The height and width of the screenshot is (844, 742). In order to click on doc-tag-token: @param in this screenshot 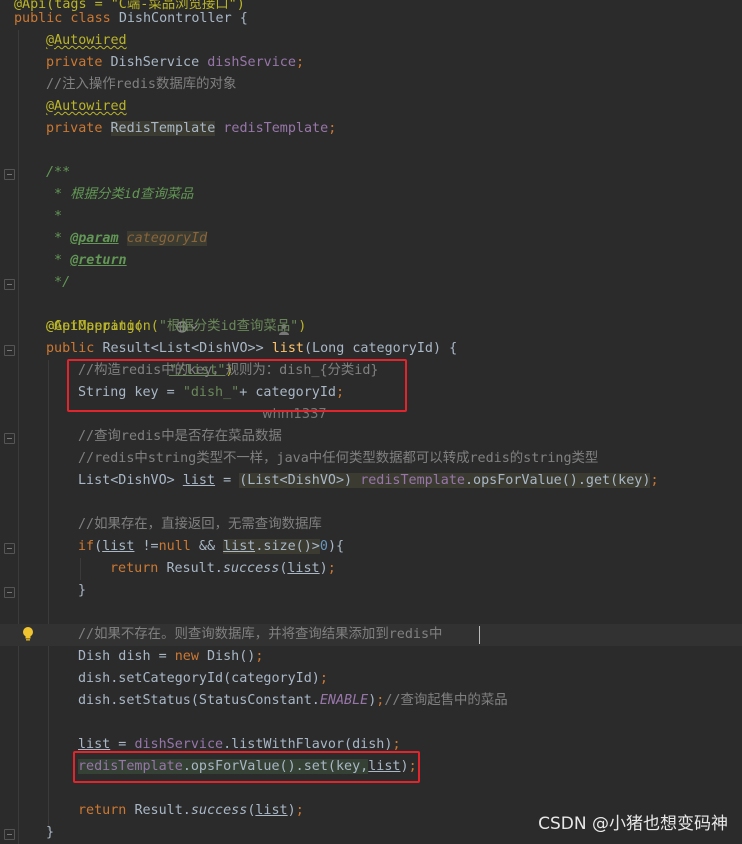, I will do `click(94, 238)`.